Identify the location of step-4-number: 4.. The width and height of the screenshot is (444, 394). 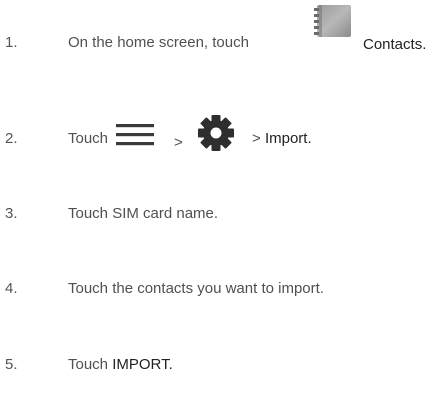
(11, 288).